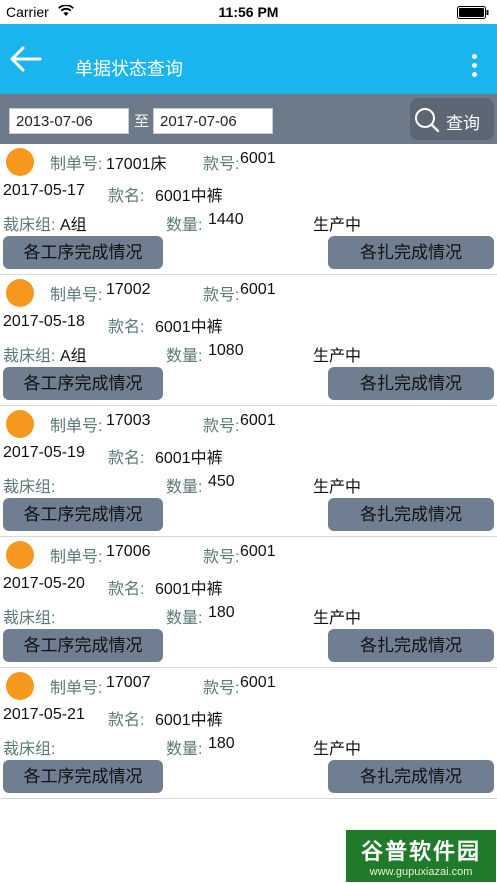 This screenshot has width=497, height=883. Describe the element at coordinates (128, 289) in the screenshot. I see `order-number: 17002` at that location.